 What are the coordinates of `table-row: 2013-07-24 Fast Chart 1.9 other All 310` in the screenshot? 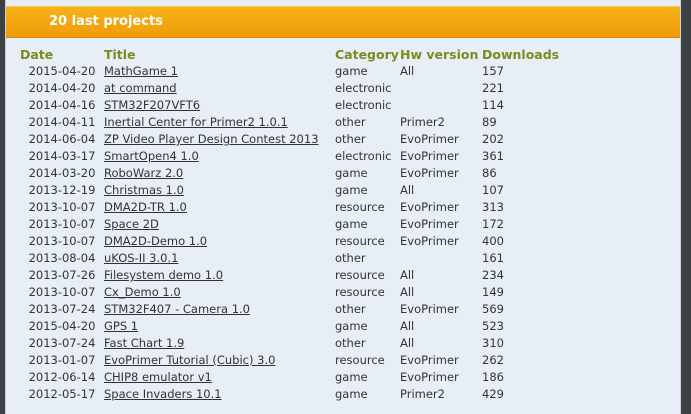 It's located at (296, 343).